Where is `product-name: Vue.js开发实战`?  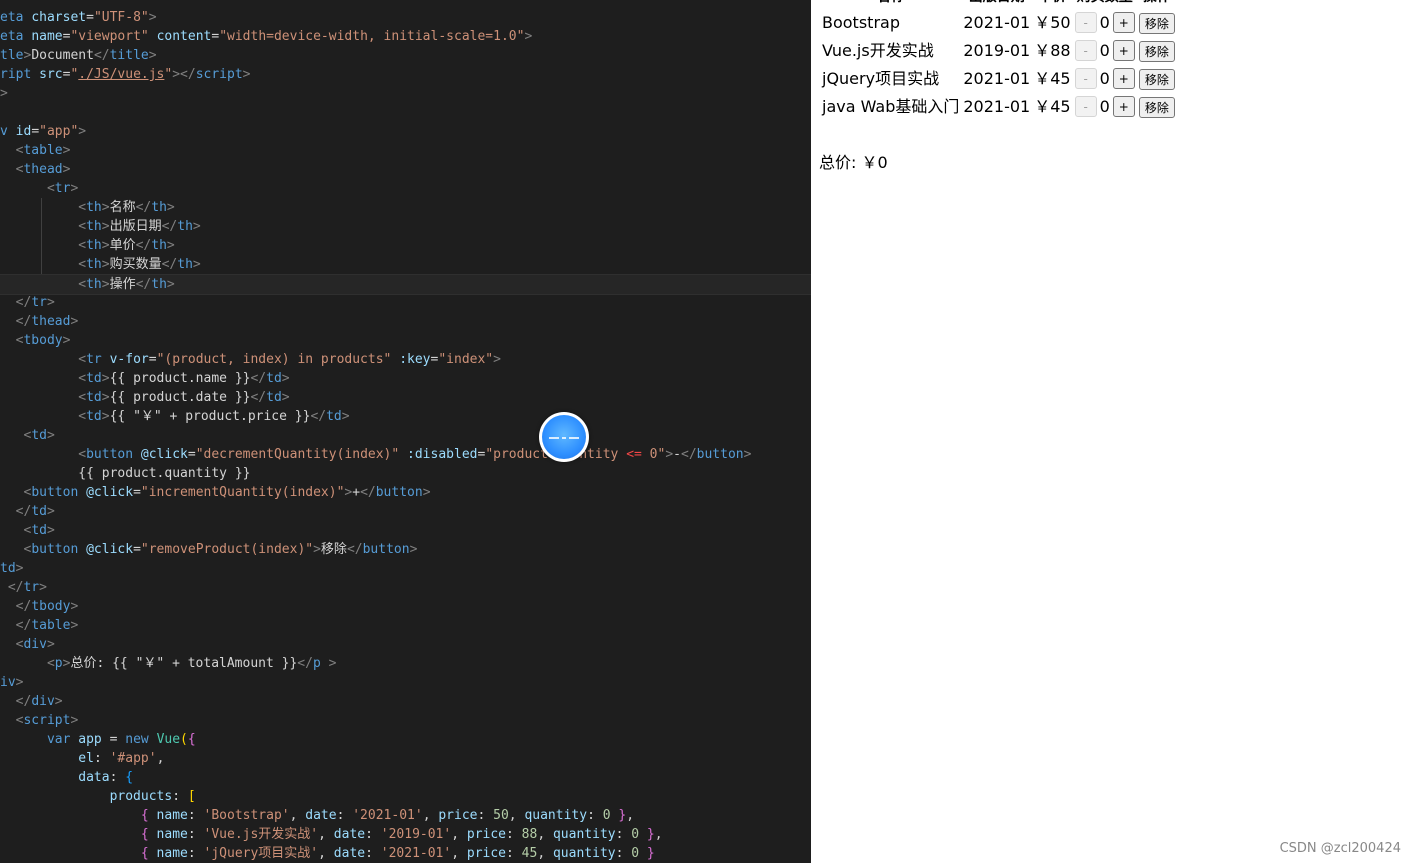 product-name: Vue.js开发实战 is located at coordinates (878, 50).